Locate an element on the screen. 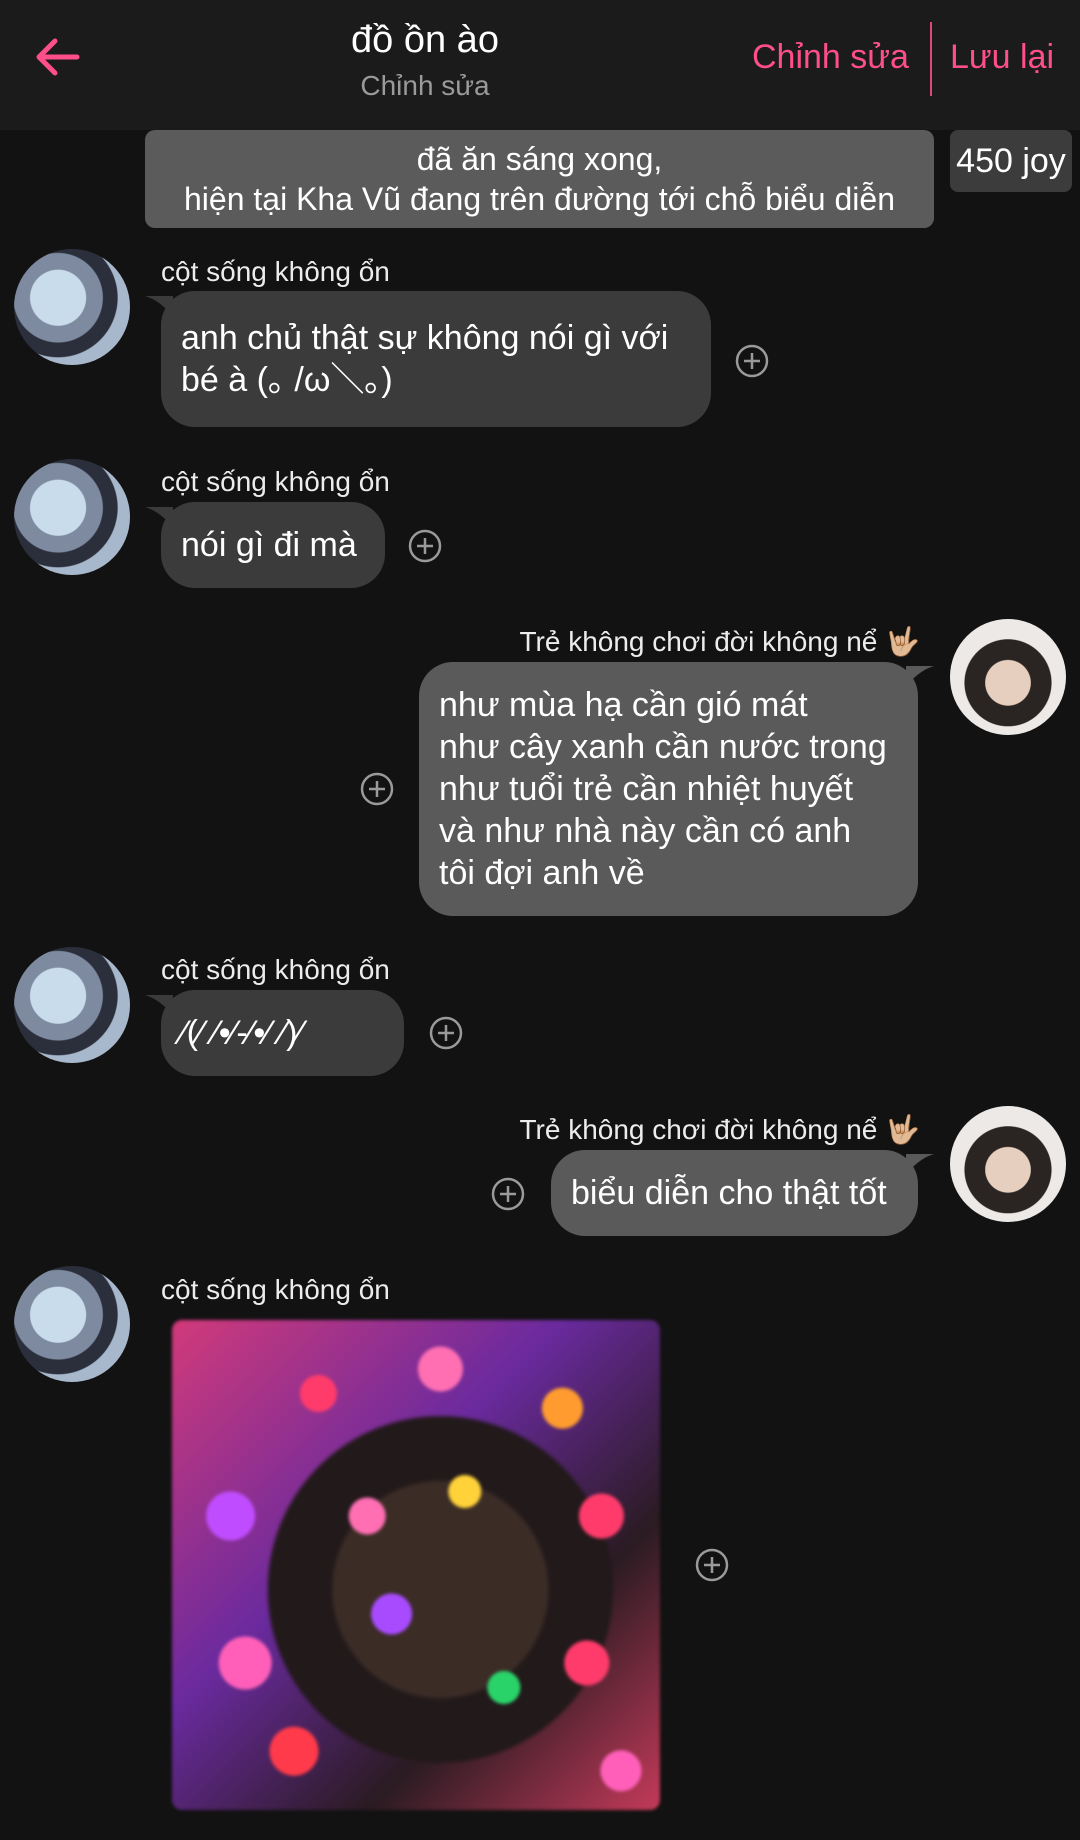 This screenshot has width=1080, height=1840. page-subtitle: Chỉnh sửa is located at coordinates (425, 85).